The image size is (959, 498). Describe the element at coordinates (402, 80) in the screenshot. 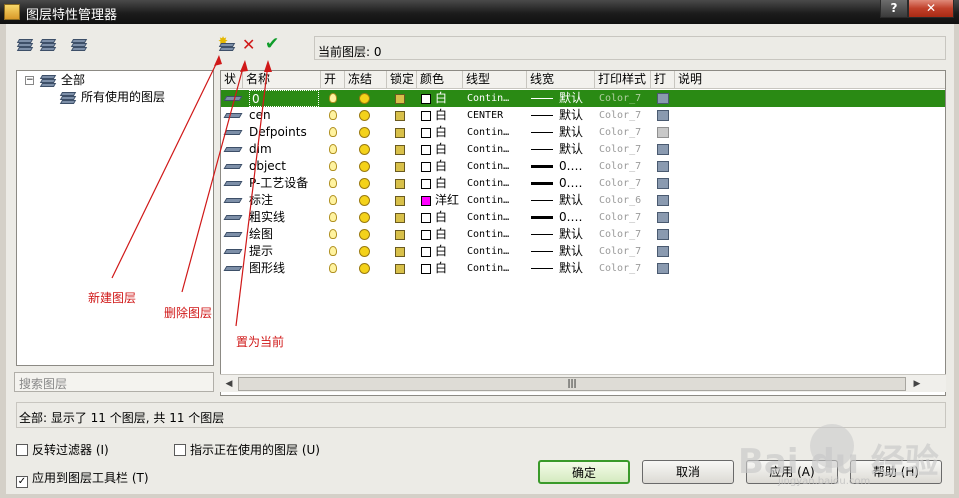

I see `col-lock: 锁定` at that location.